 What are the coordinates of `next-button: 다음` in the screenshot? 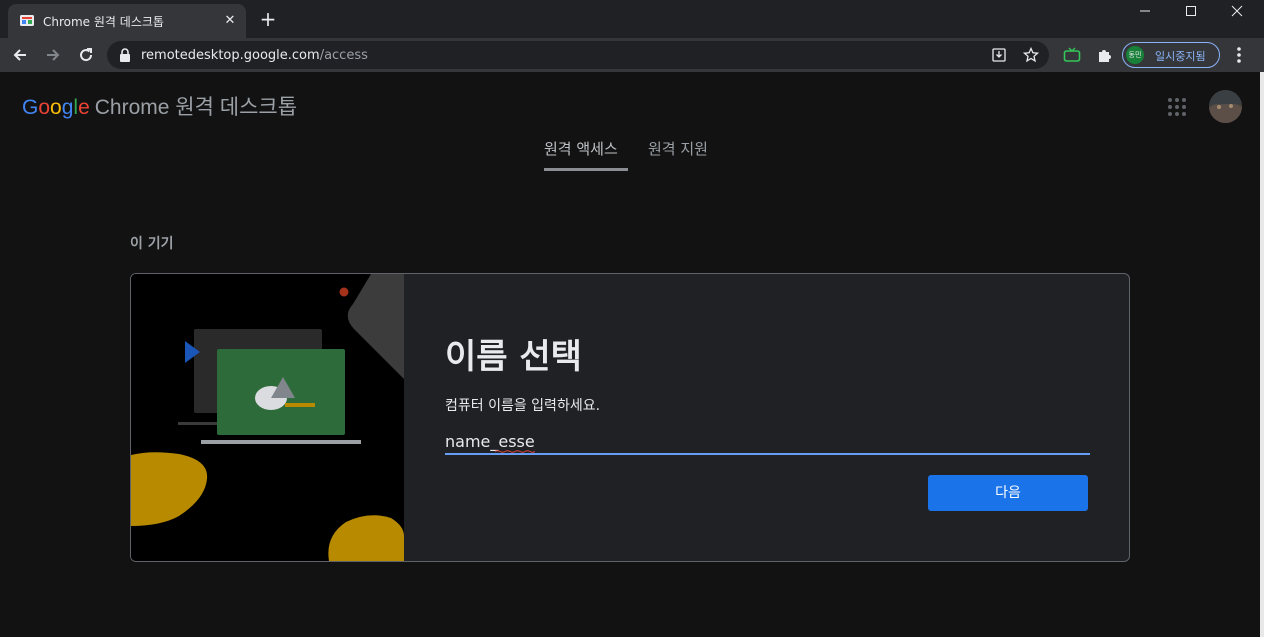 It's located at (1008, 493).